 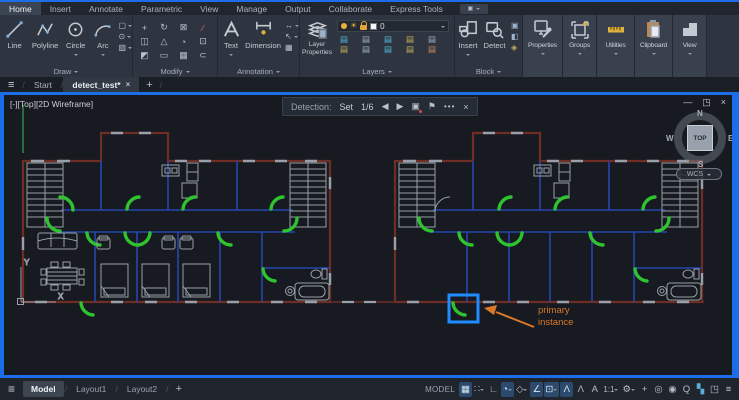 What do you see at coordinates (658, 389) in the screenshot?
I see `isolate-objects-icon: ◎` at bounding box center [658, 389].